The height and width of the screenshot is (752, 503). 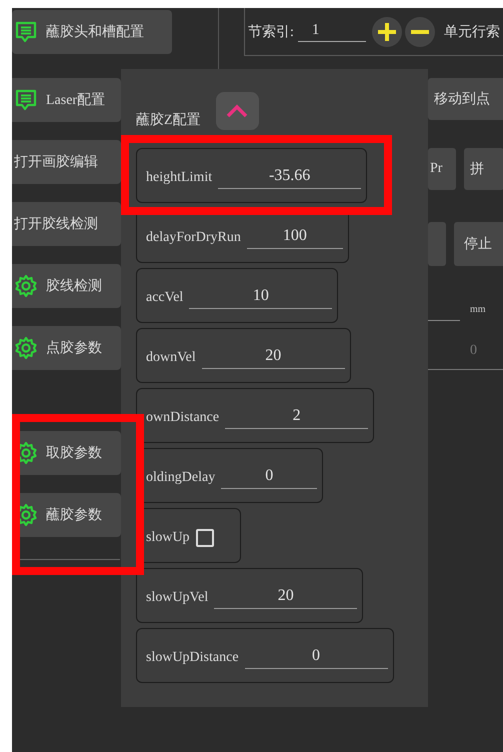 I want to click on field-label: delayForDryRun, so click(x=193, y=238).